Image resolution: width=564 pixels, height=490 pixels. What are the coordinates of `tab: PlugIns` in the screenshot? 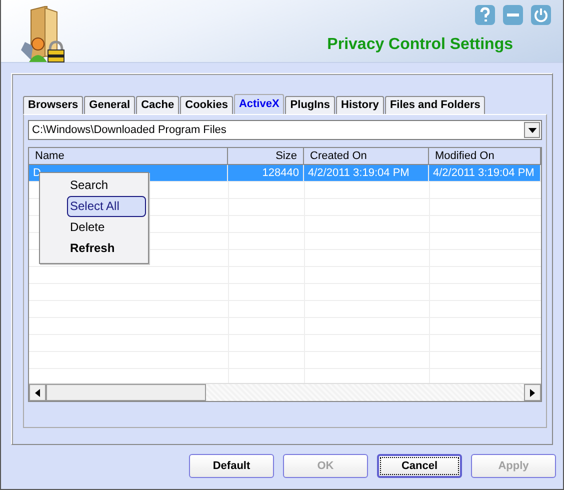 It's located at (310, 105).